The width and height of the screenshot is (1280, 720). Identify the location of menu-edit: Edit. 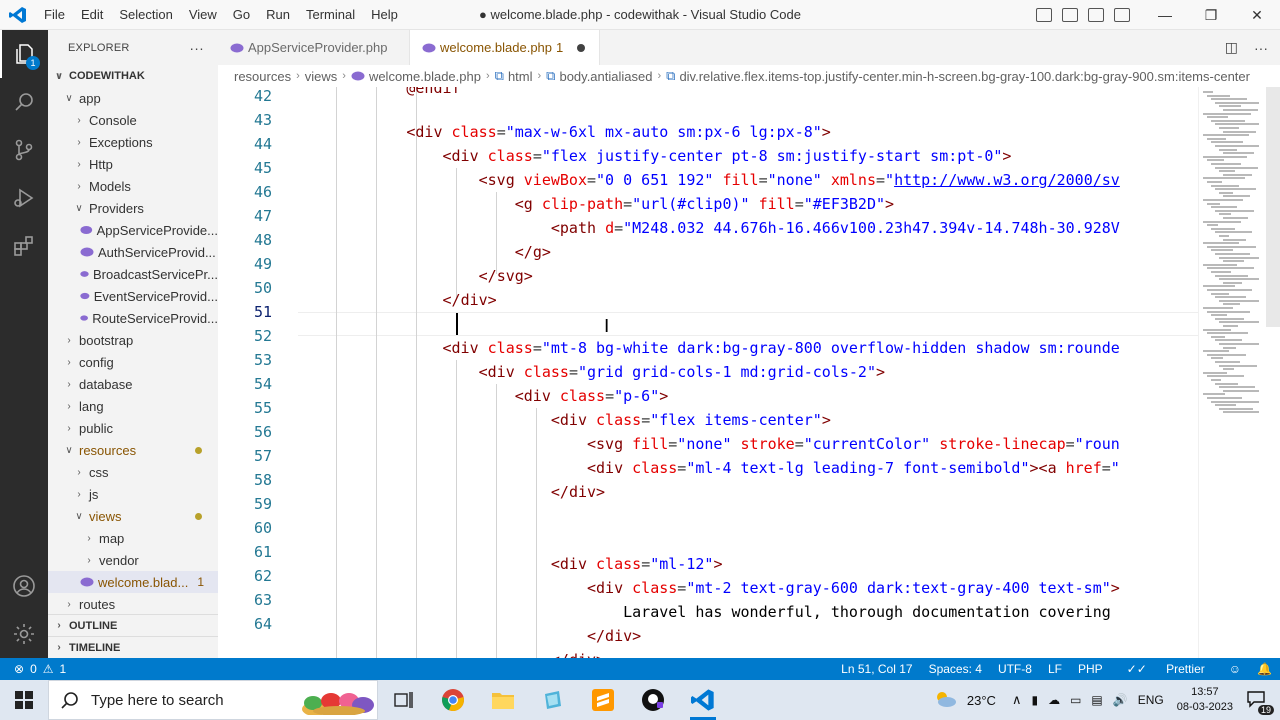
(92, 15).